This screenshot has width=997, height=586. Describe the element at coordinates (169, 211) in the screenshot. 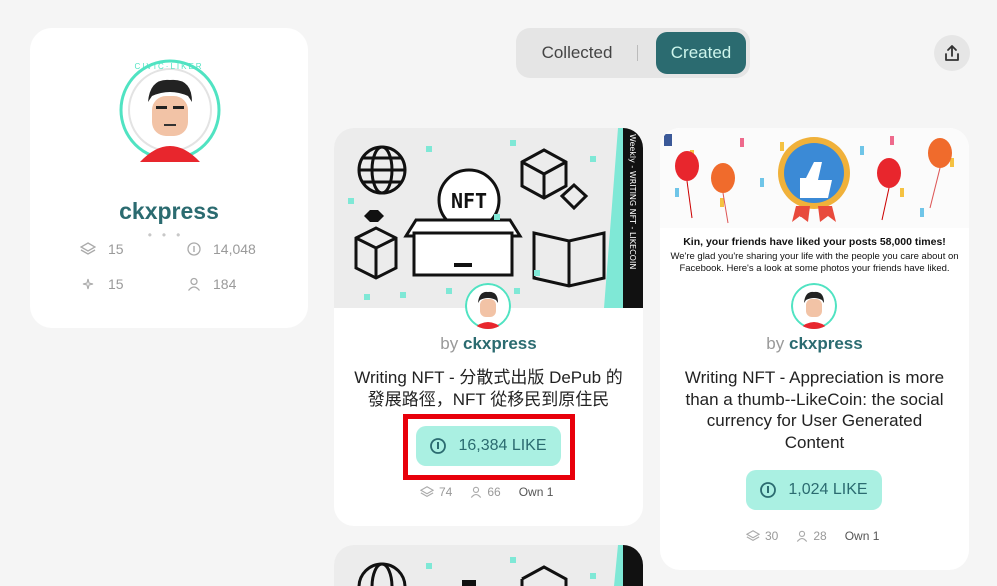

I see `profile-username: ckxpress` at that location.